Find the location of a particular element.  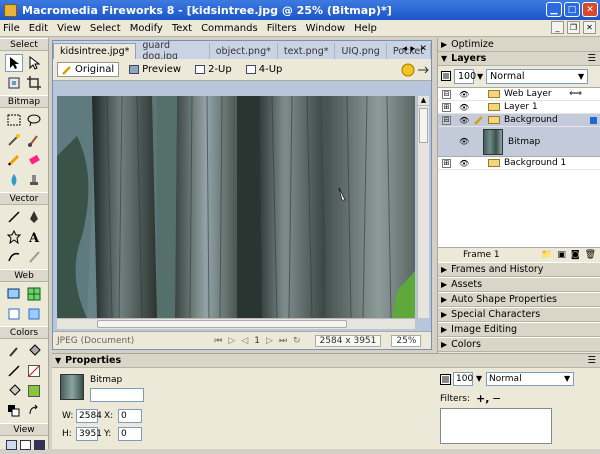

line-tool-icon is located at coordinates (14, 217).